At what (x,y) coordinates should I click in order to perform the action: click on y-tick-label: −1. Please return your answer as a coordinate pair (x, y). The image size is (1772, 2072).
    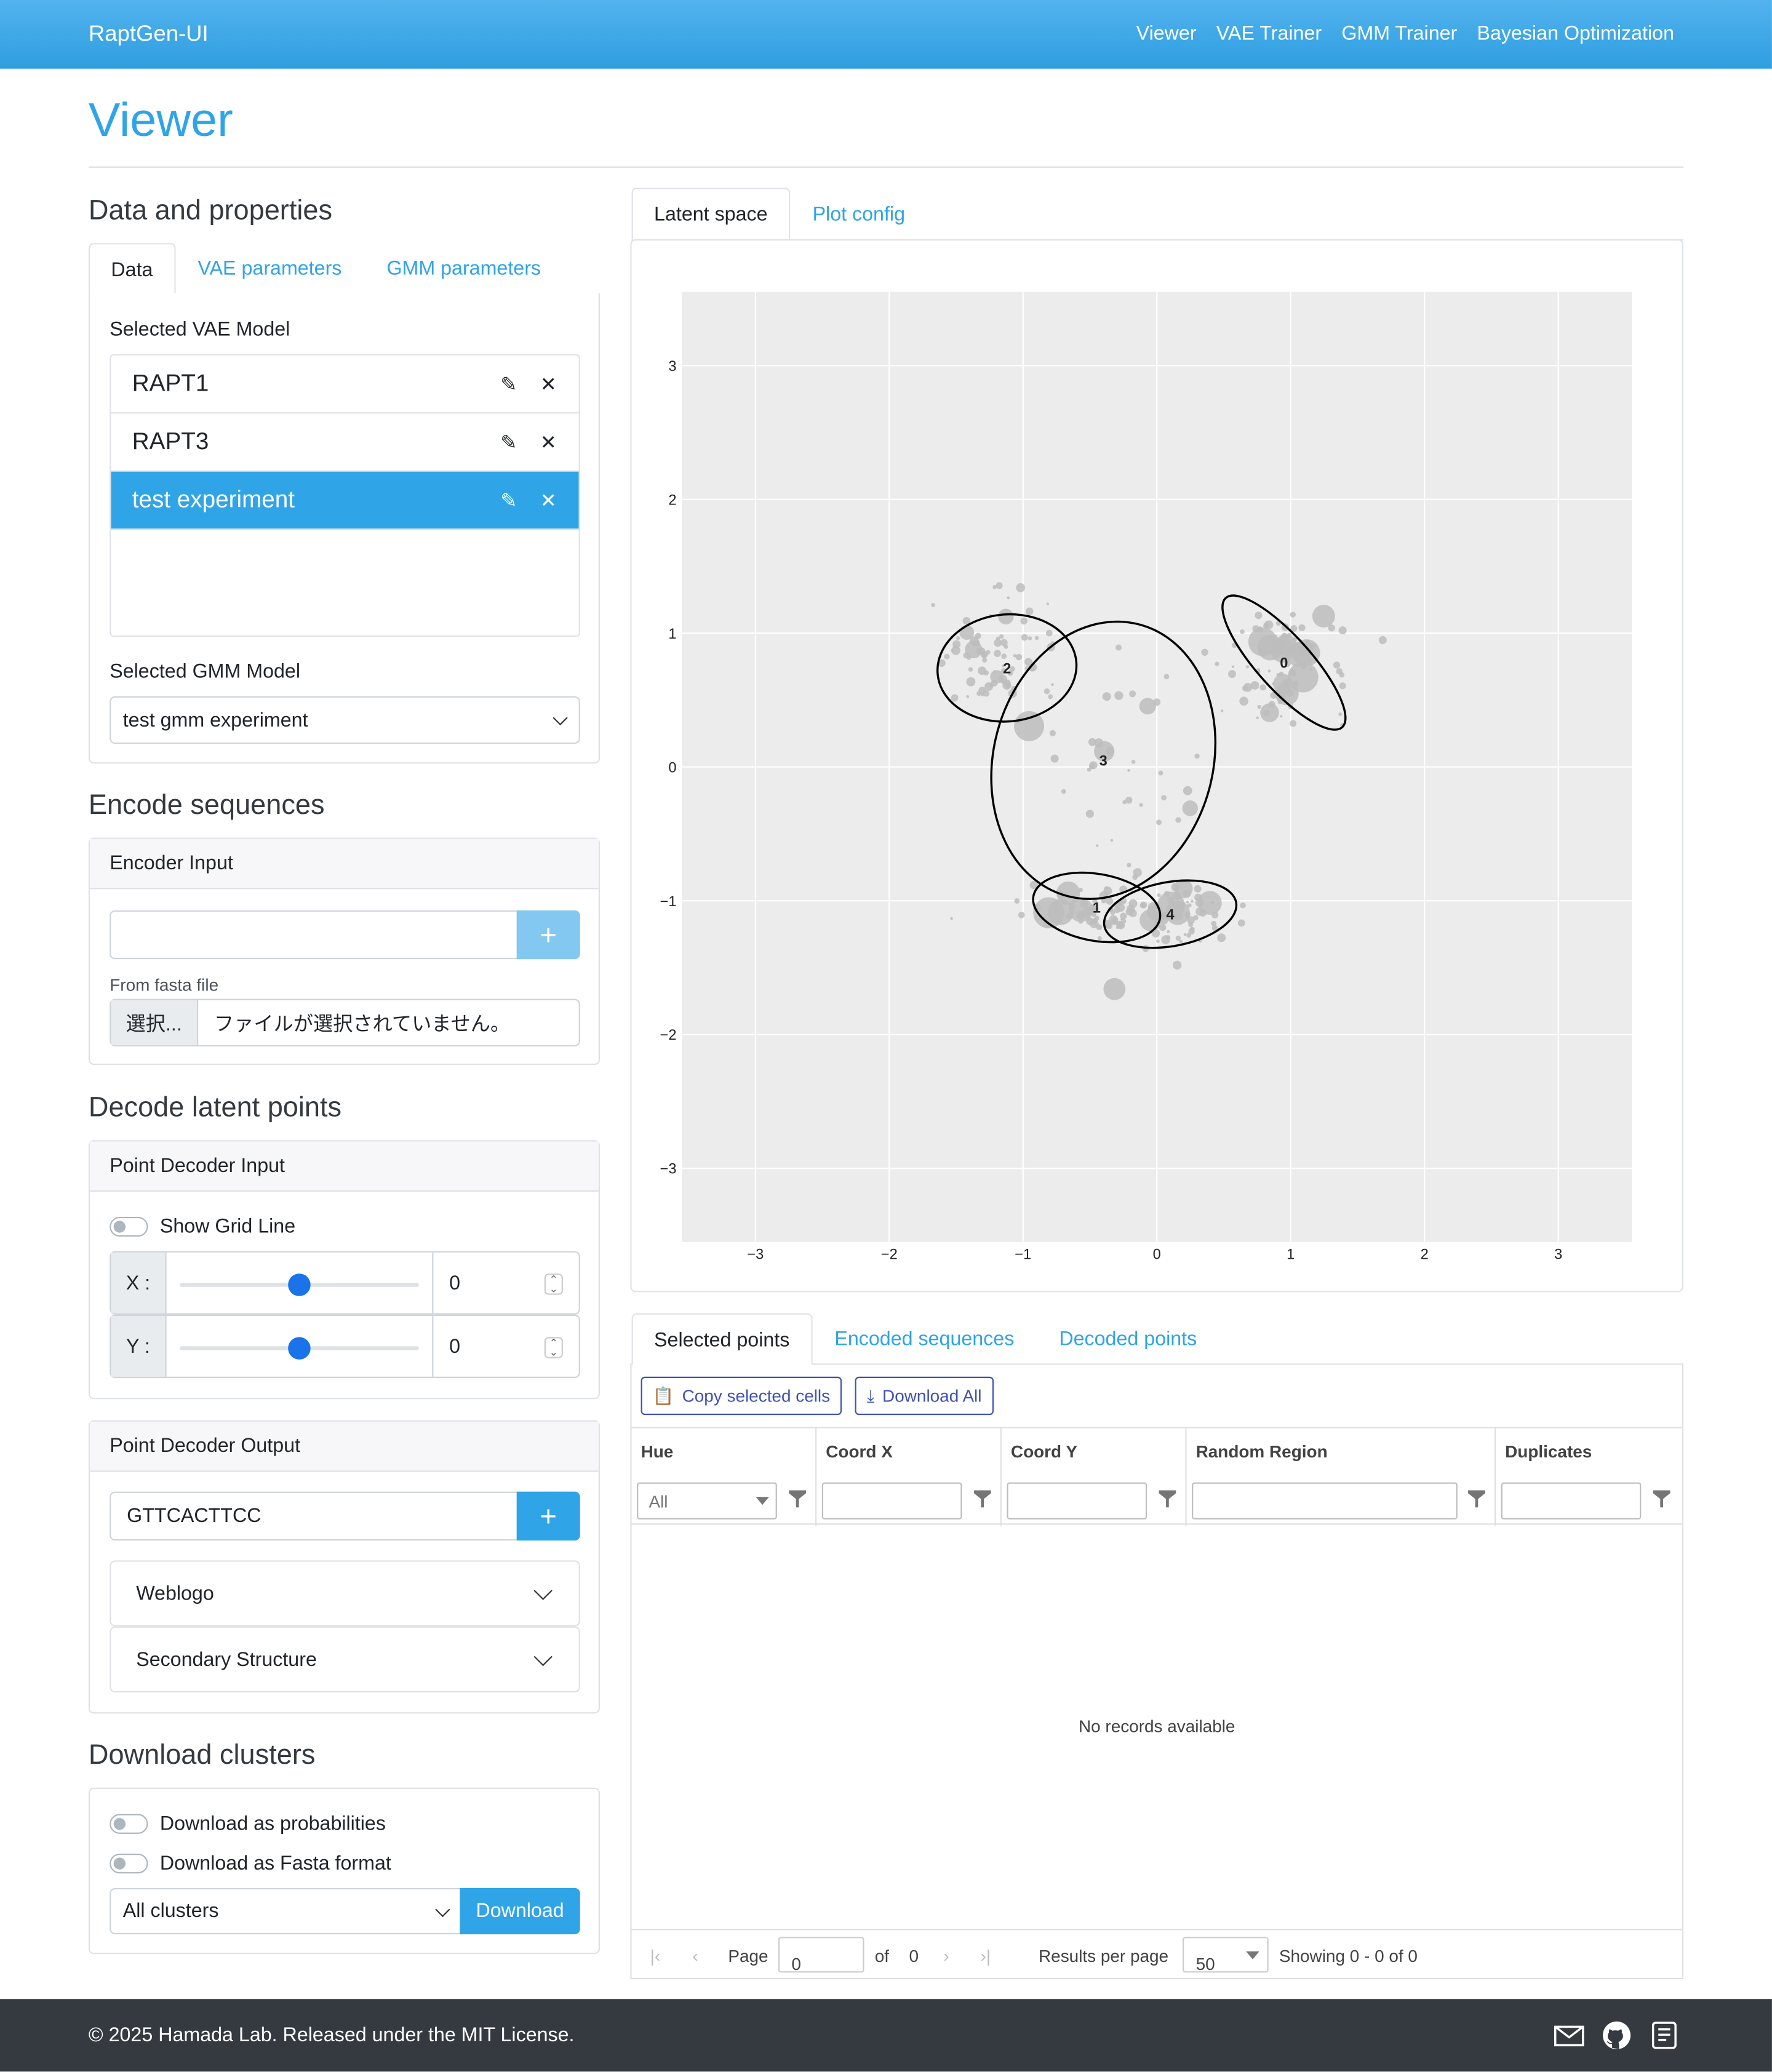
    Looking at the image, I should click on (668, 902).